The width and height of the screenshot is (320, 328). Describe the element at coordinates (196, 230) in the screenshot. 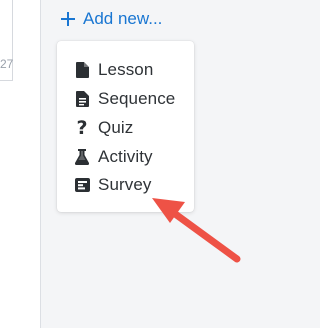

I see `annotation-arrow` at that location.